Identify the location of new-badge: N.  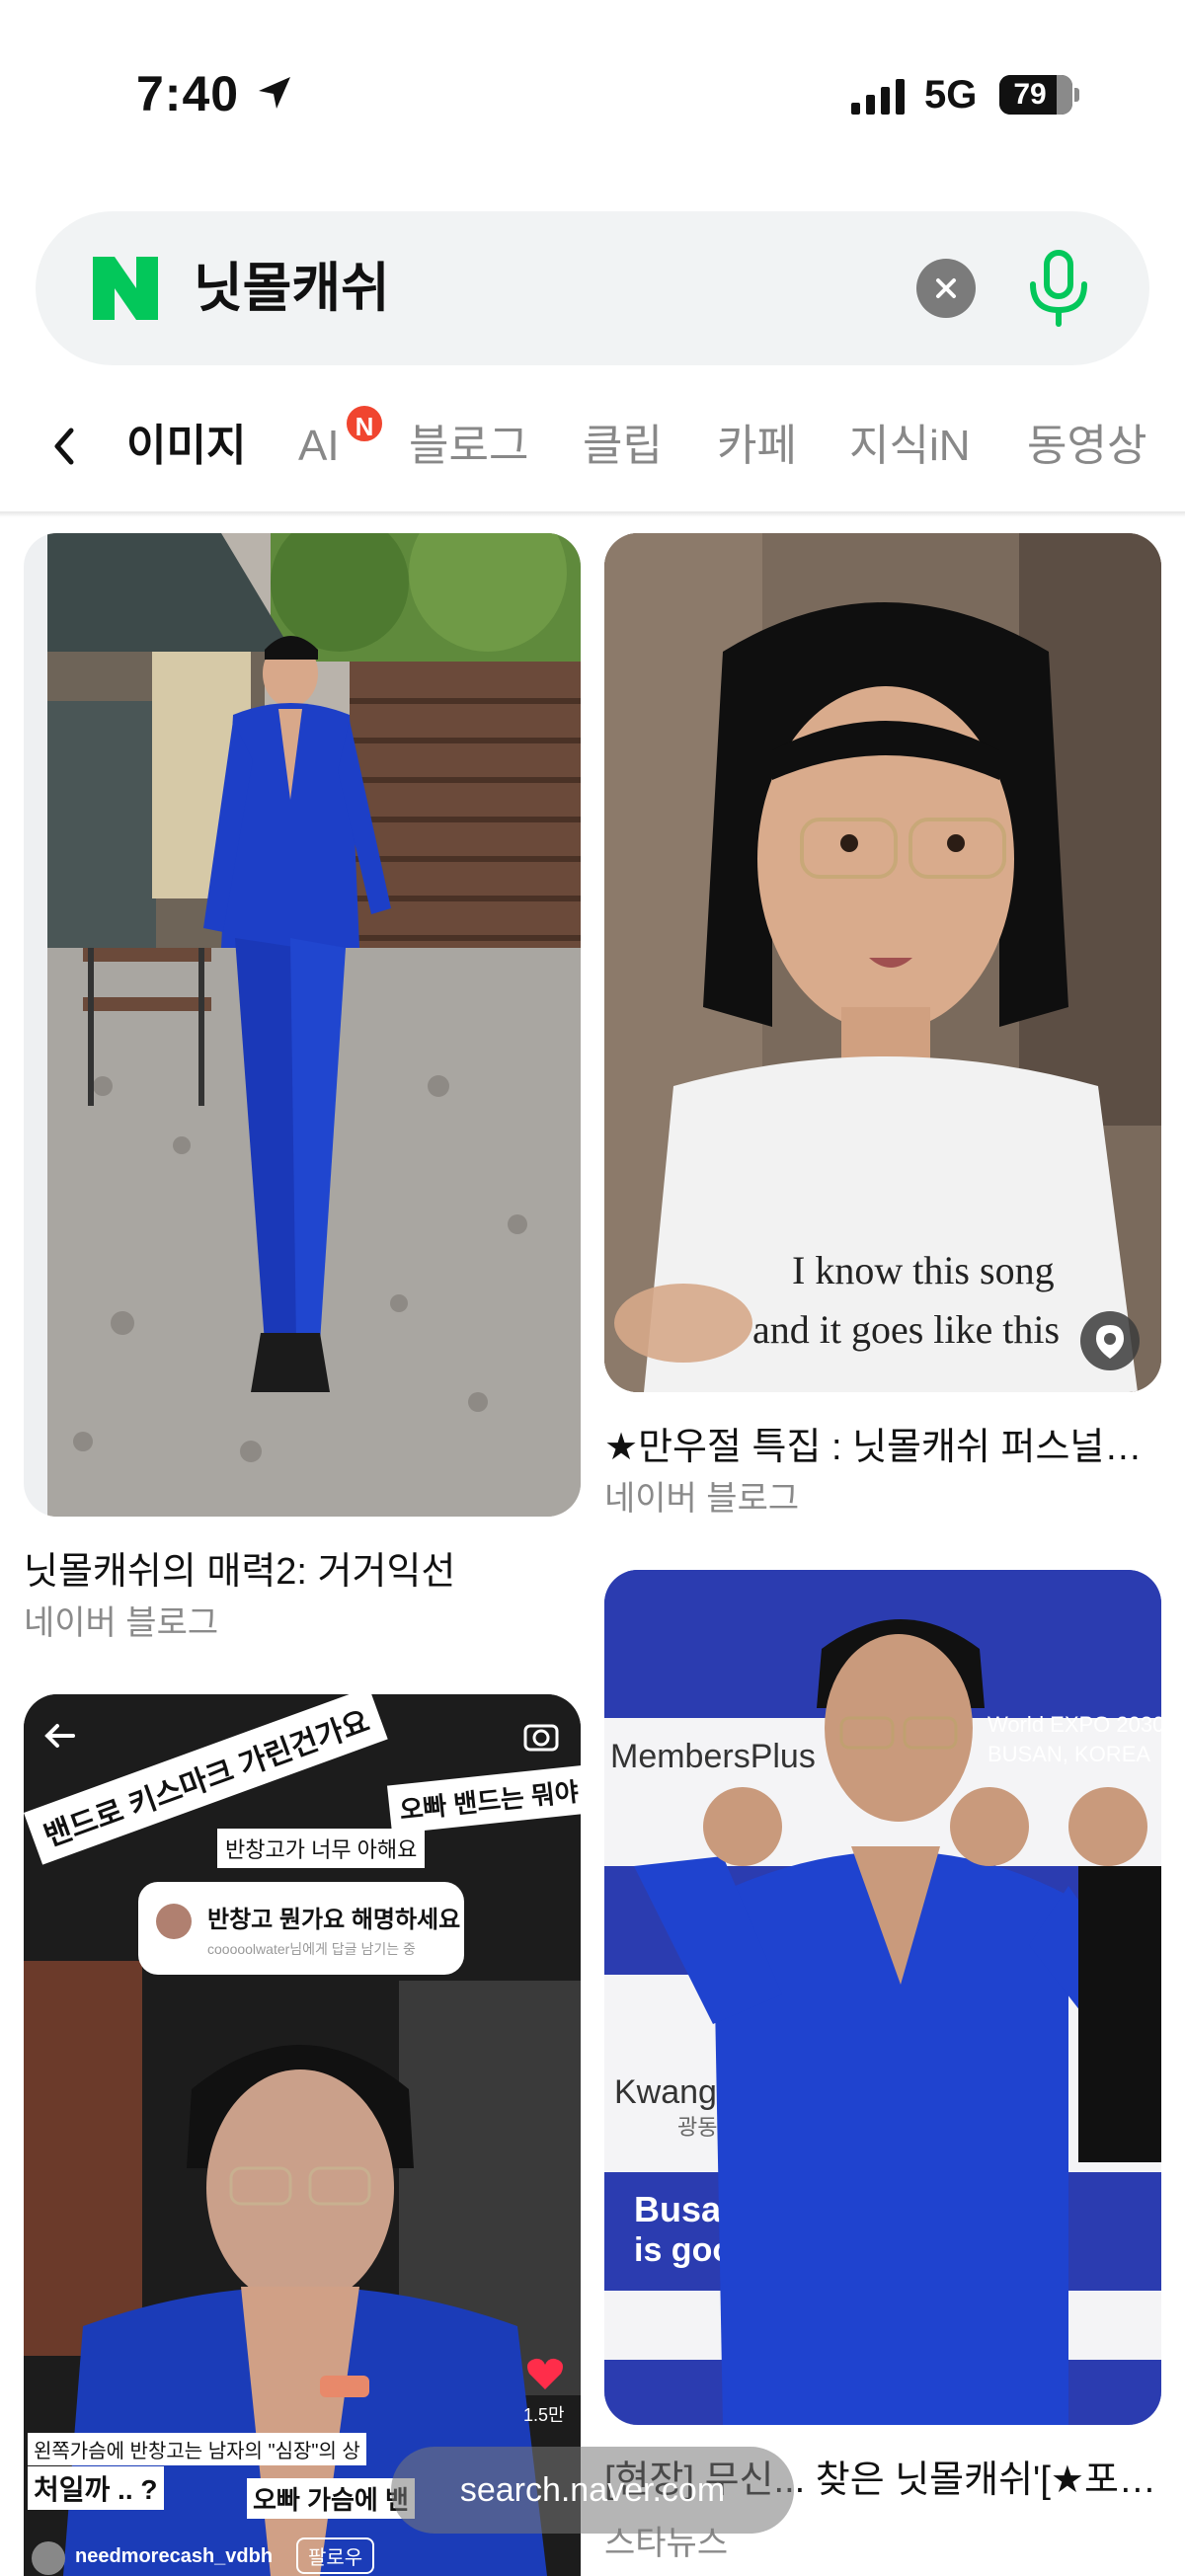
(365, 423).